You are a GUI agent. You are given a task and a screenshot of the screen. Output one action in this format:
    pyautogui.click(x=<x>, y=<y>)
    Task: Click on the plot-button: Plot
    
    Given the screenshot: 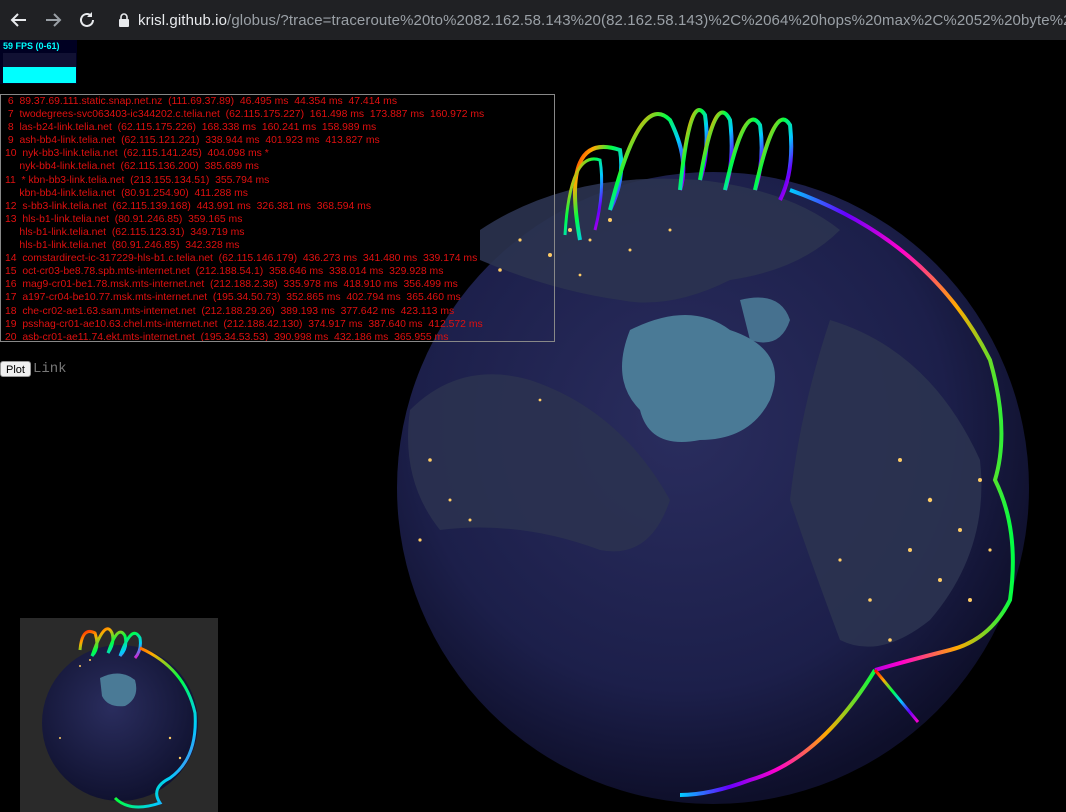 What is the action you would take?
    pyautogui.click(x=15, y=369)
    